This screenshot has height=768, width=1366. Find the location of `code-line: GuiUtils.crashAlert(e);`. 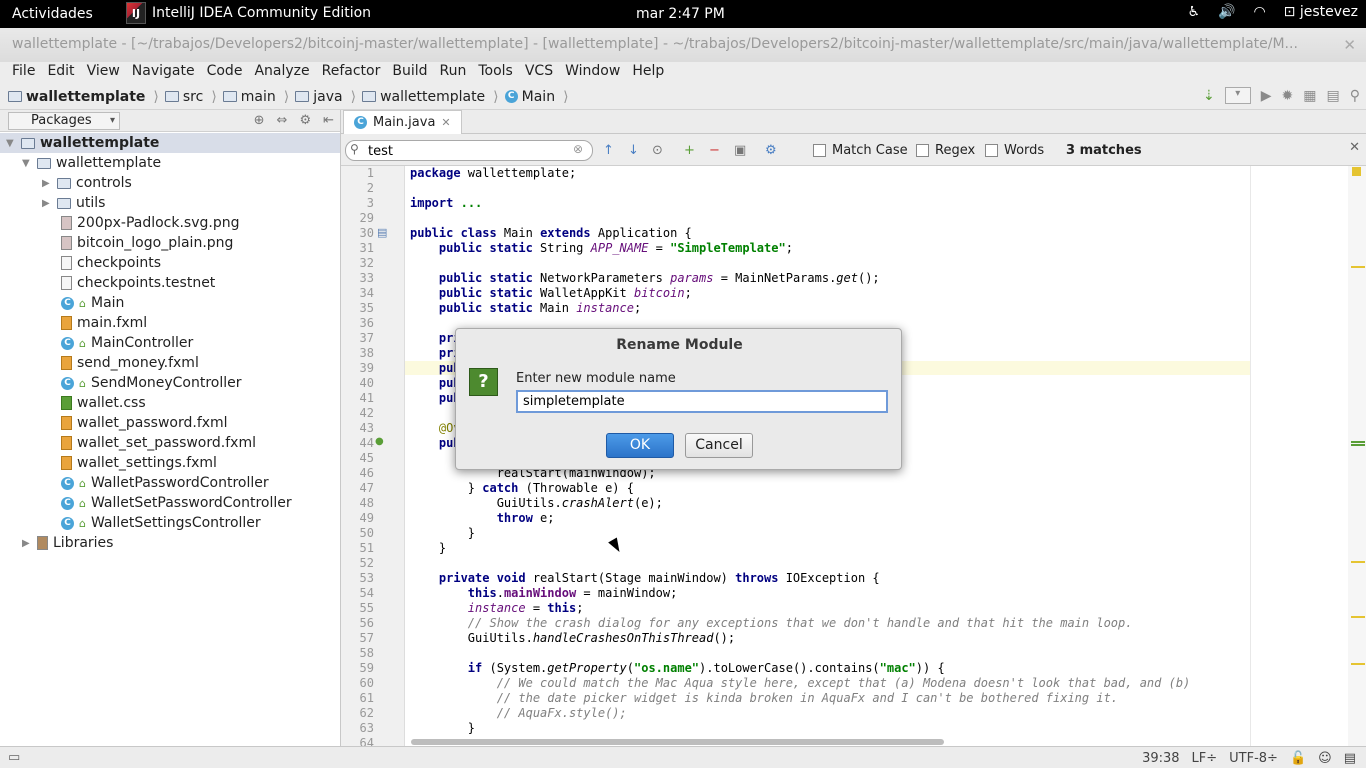

code-line: GuiUtils.crashAlert(e); is located at coordinates (536, 503).